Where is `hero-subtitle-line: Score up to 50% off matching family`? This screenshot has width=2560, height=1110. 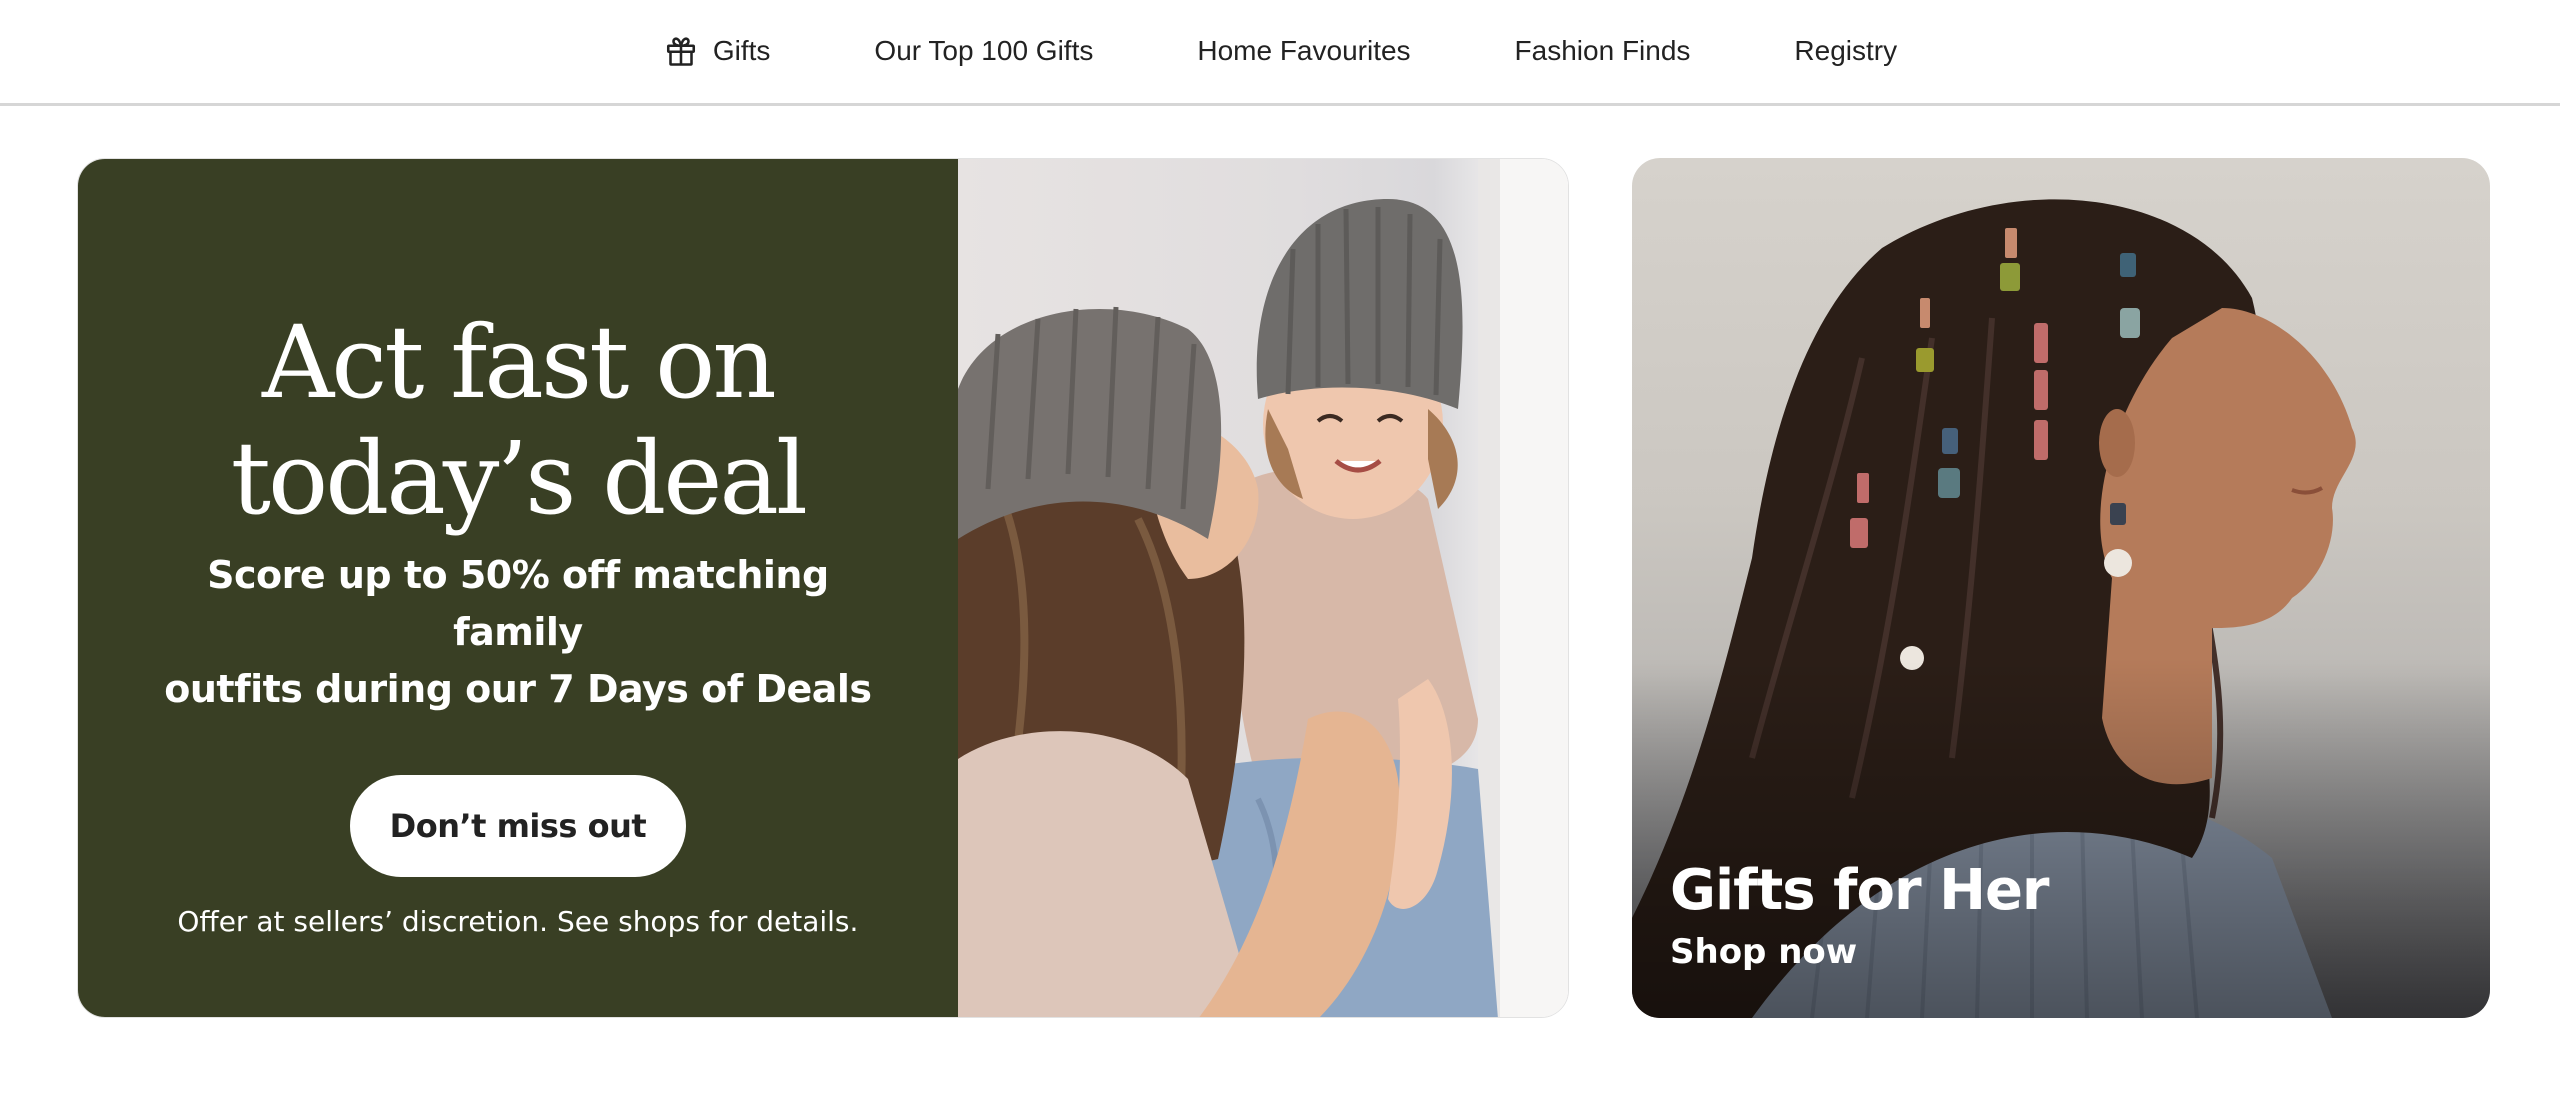 hero-subtitle-line: Score up to 50% off matching family is located at coordinates (518, 603).